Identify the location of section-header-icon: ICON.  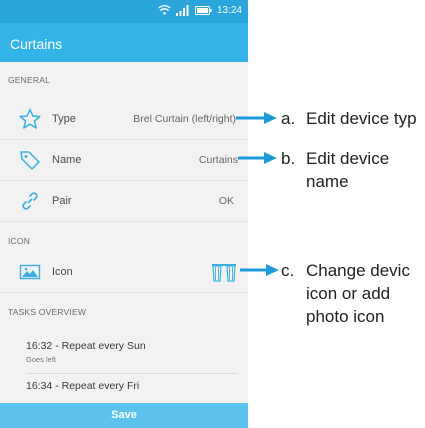
(124, 240).